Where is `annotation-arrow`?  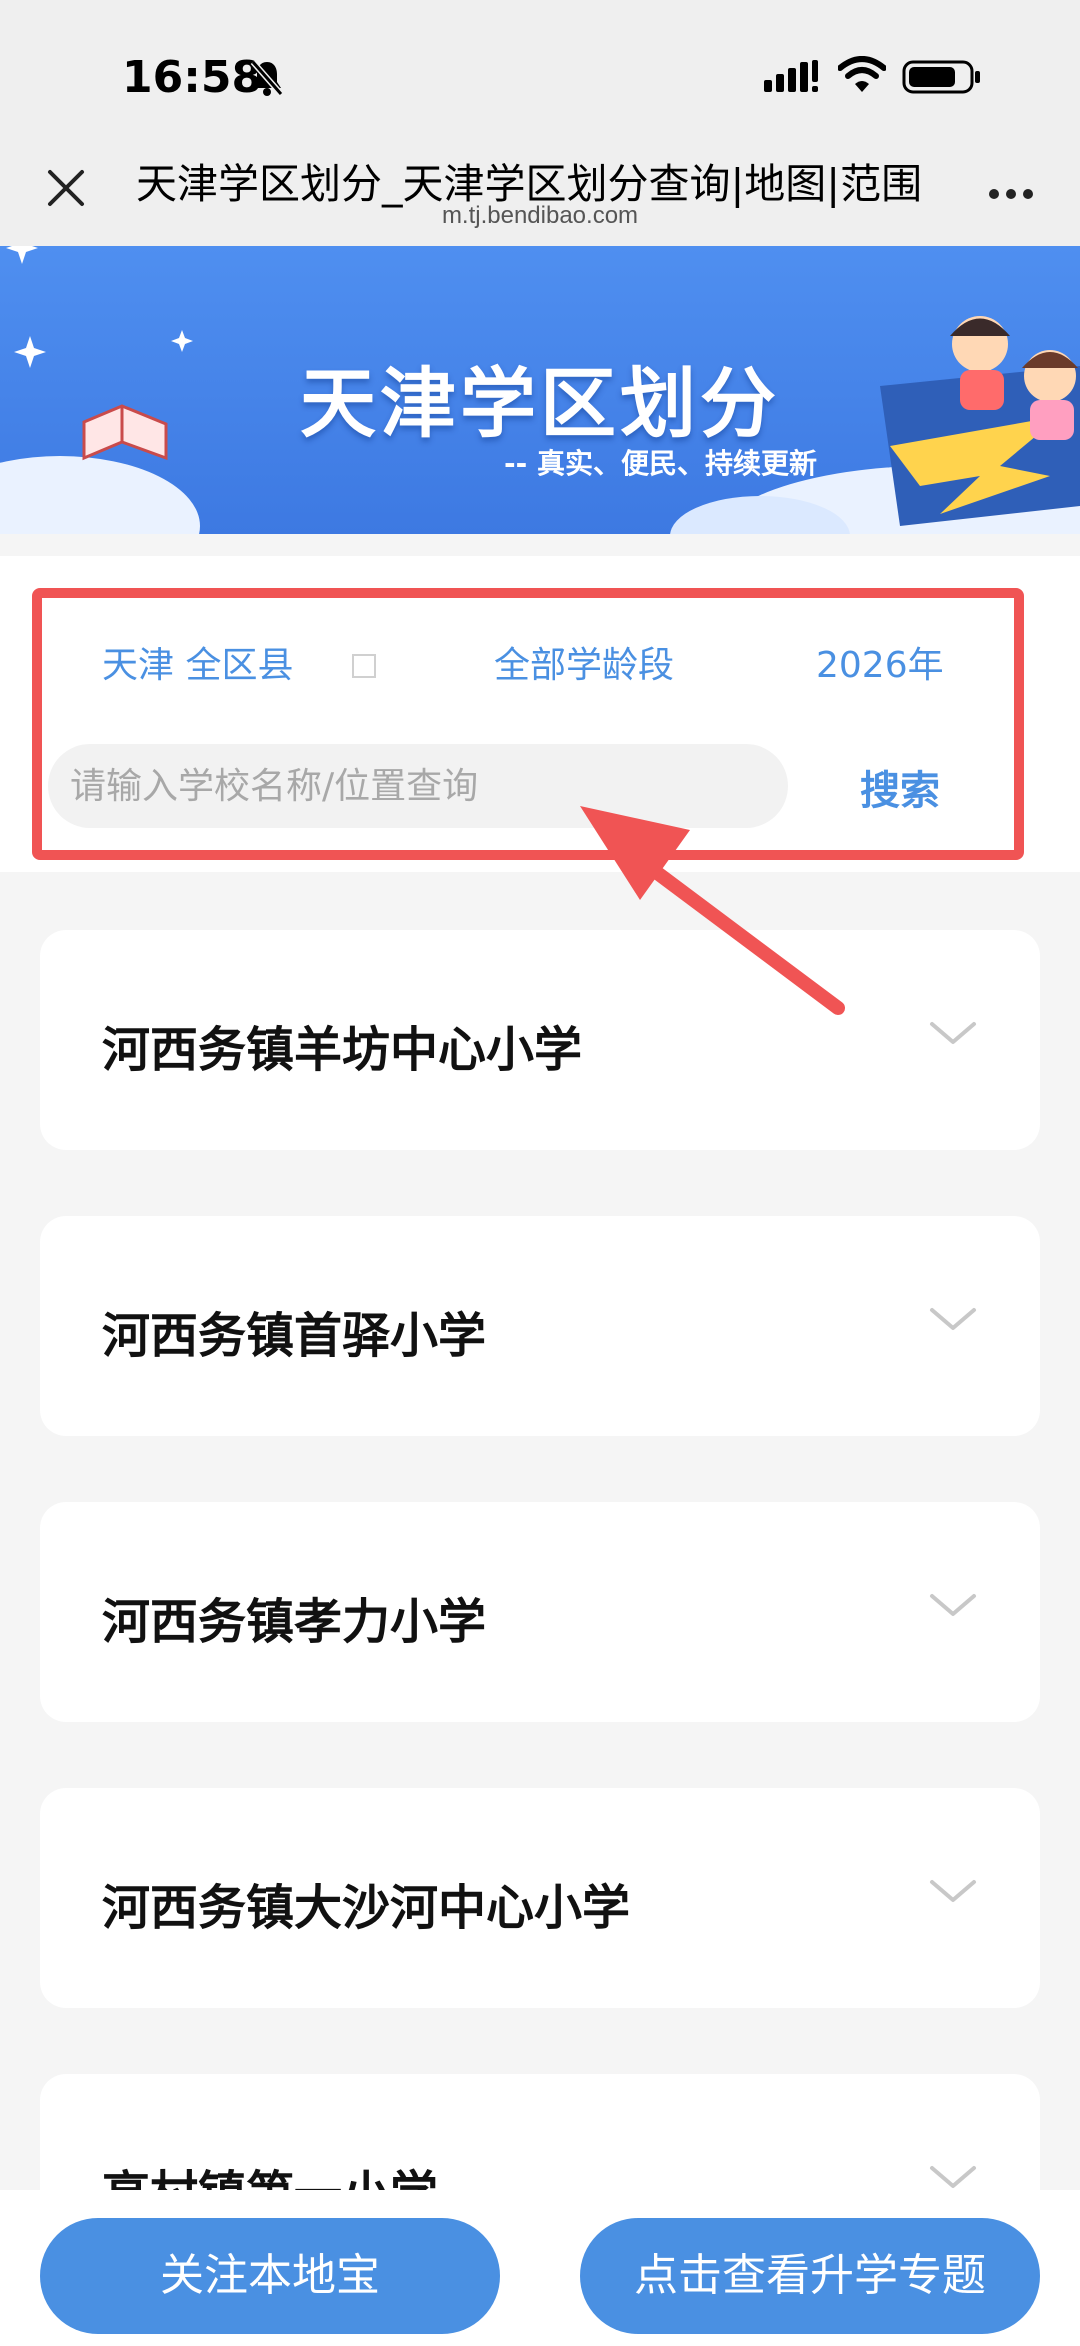
annotation-arrow is located at coordinates (712, 910).